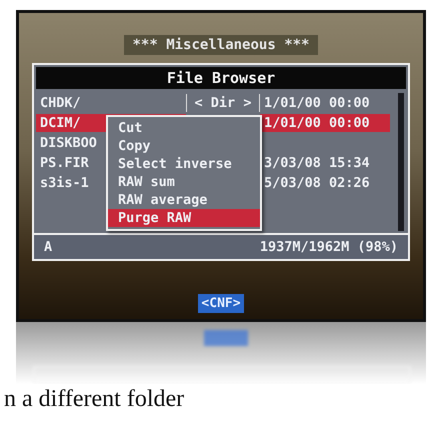 The image size is (430, 421). I want to click on file-date: 3/03/08 15:34, so click(317, 163).